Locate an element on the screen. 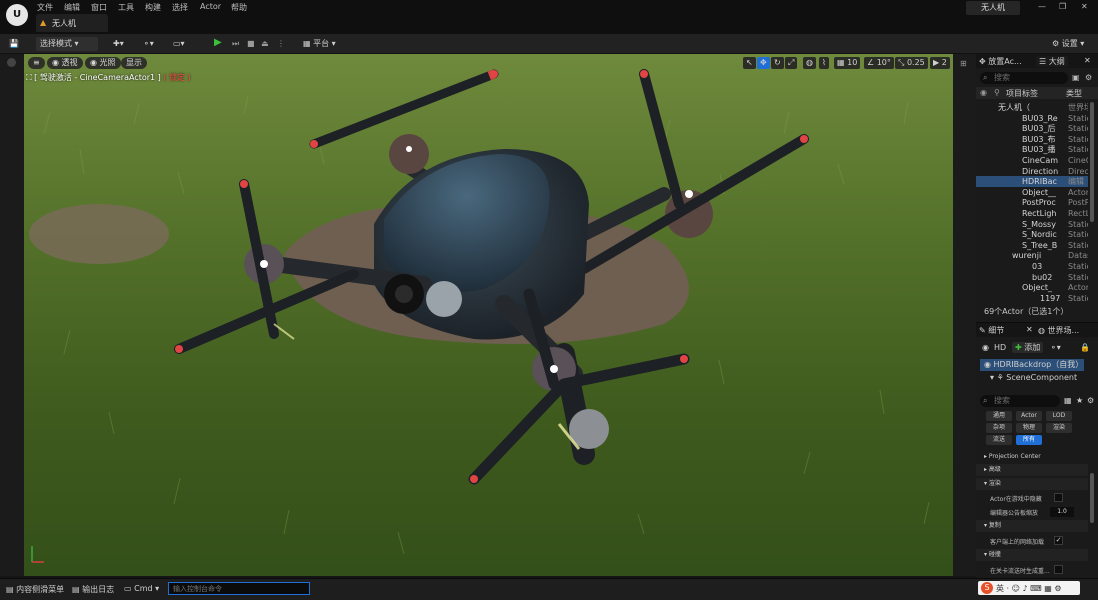 The height and width of the screenshot is (600, 1098). outliner-row: CineCam CineC is located at coordinates (1032, 160).